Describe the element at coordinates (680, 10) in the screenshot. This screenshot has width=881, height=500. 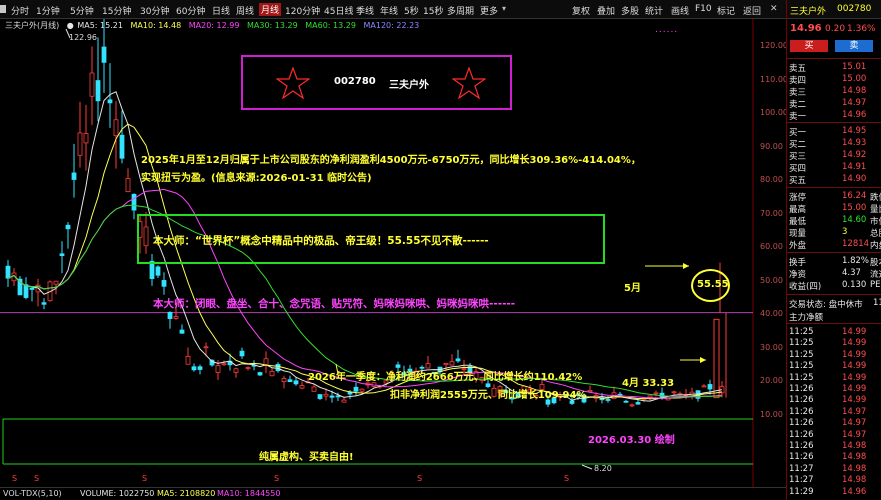
I see `tool-draw: 画线` at that location.